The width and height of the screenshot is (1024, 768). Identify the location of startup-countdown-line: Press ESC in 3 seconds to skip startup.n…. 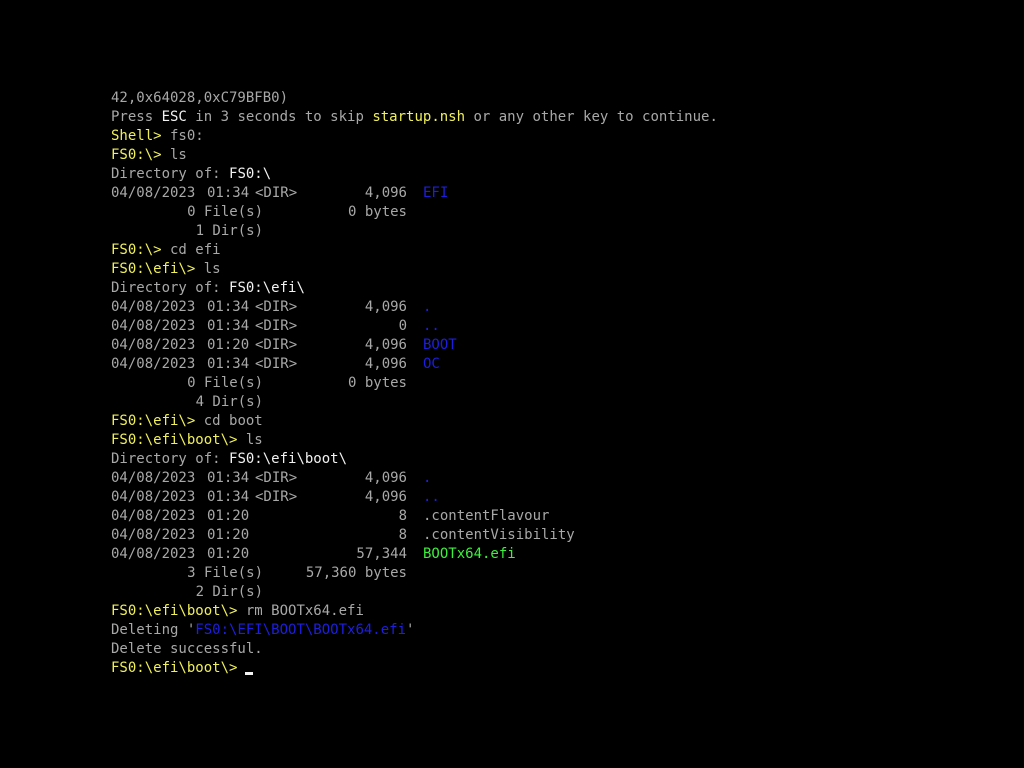
(414, 117).